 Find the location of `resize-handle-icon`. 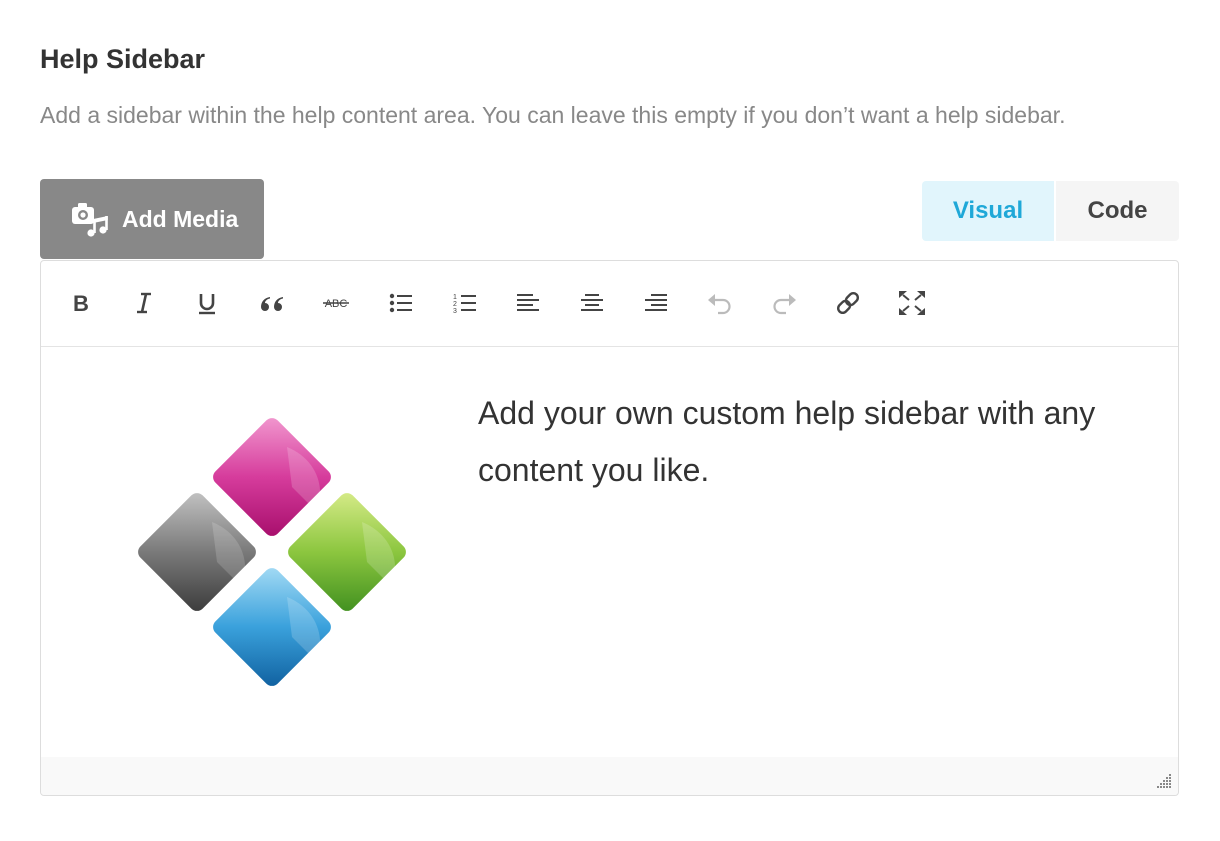

resize-handle-icon is located at coordinates (1163, 780).